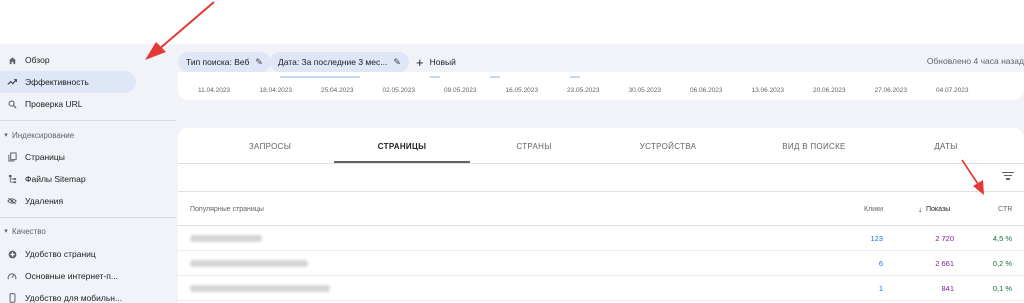 This screenshot has width=1024, height=303. Describe the element at coordinates (938, 209) in the screenshot. I see `column-header-label: Показы` at that location.